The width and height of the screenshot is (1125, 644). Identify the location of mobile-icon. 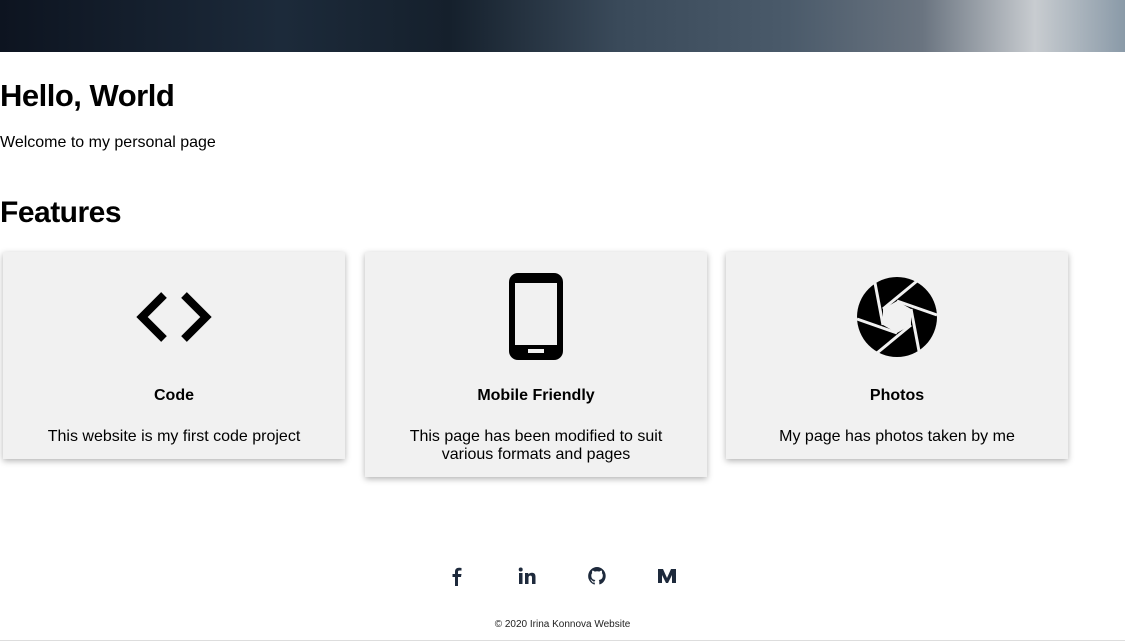
(536, 316).